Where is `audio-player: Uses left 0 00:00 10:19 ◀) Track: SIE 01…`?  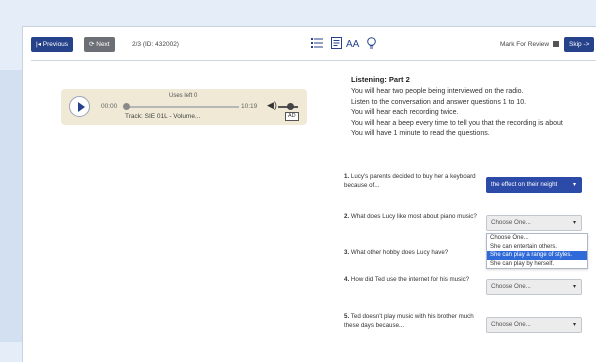
audio-player: Uses left 0 00:00 10:19 ◀) Track: SIE 01… is located at coordinates (184, 107).